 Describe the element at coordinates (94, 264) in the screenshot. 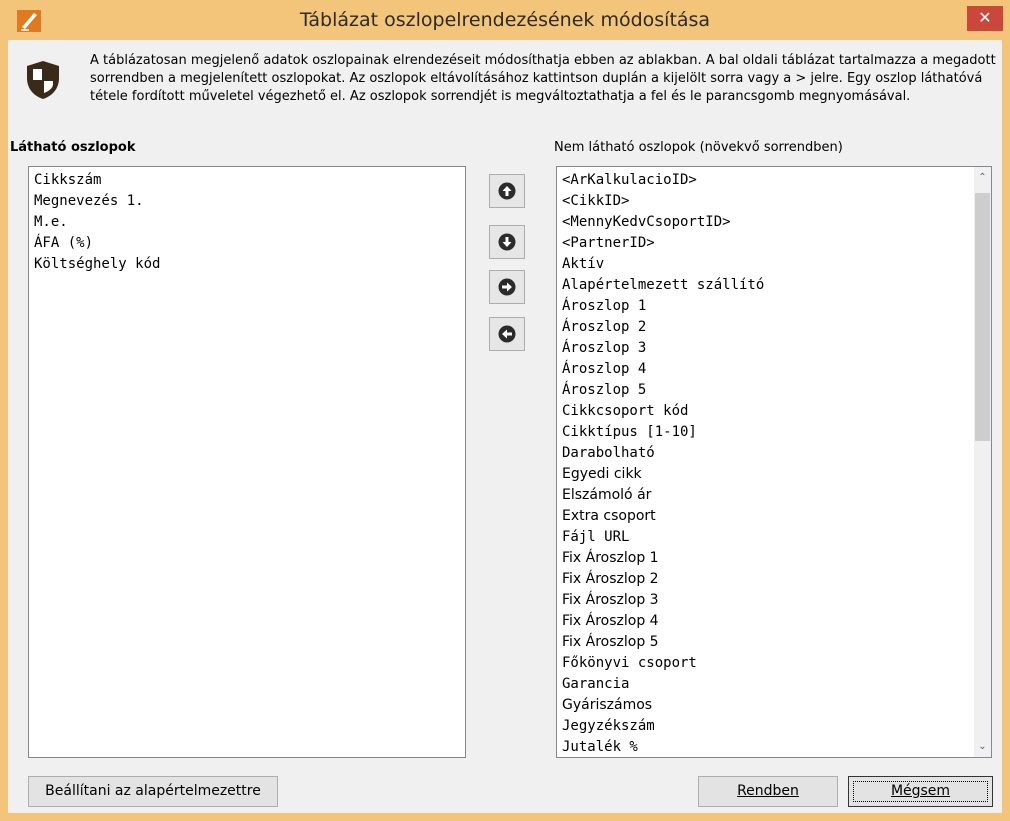

I see `list-item: Költséghely kód` at that location.